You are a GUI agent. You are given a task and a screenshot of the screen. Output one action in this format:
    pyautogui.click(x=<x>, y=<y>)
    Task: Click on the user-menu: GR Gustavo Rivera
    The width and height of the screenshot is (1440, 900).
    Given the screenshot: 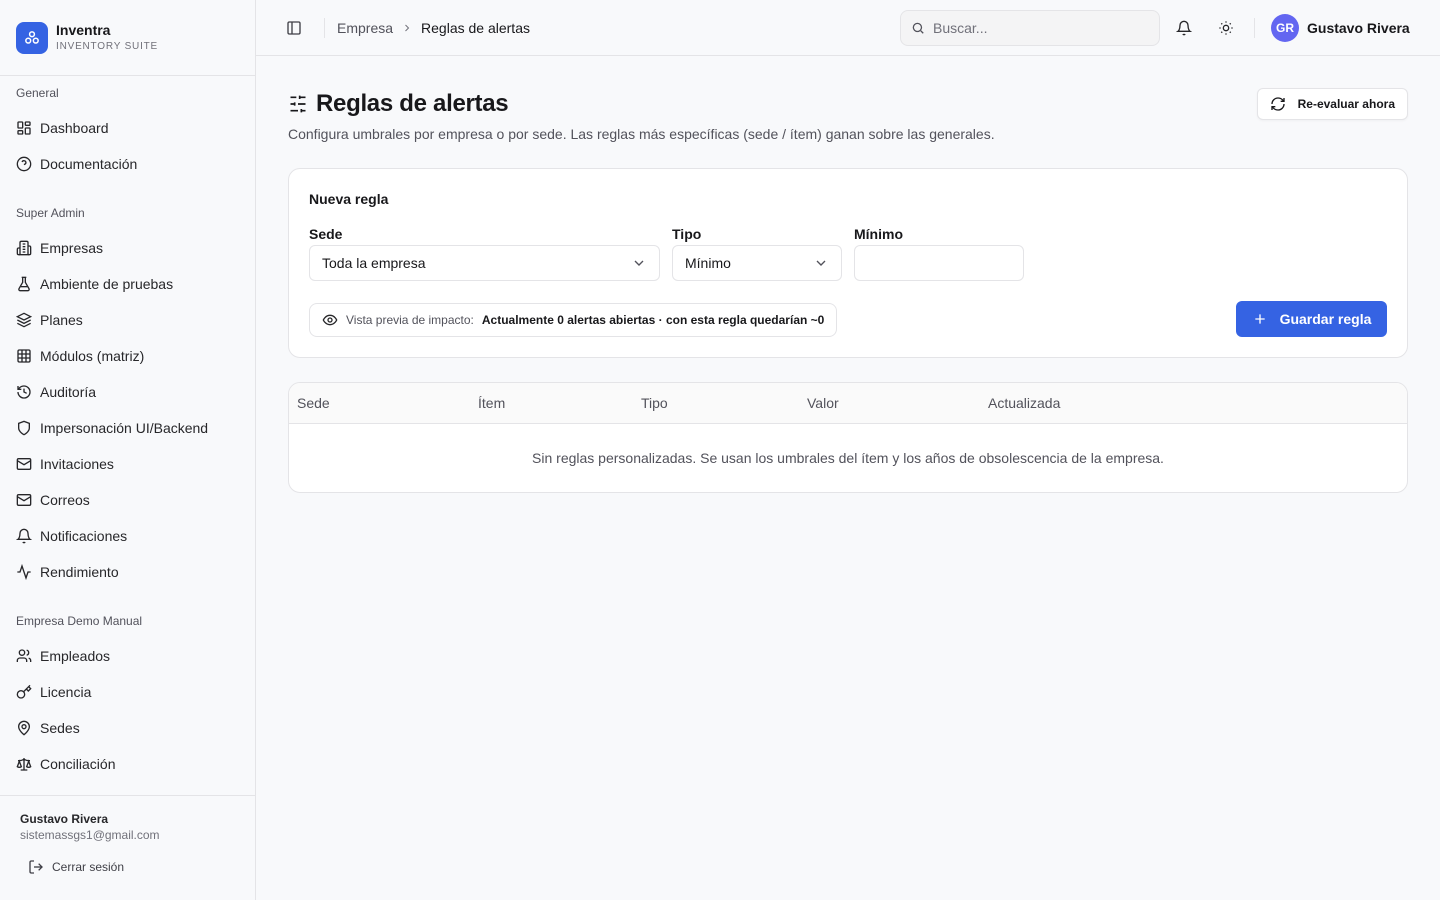 What is the action you would take?
    pyautogui.click(x=1340, y=28)
    